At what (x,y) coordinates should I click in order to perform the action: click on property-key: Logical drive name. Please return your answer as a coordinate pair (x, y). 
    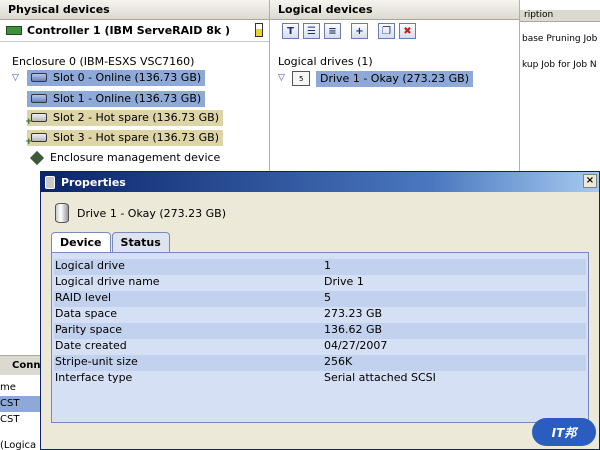
    Looking at the image, I should click on (107, 281).